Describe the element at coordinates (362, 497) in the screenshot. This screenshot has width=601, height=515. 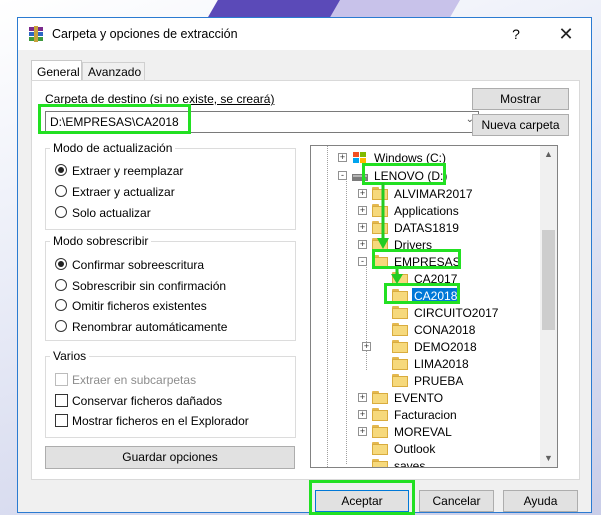
I see `annotation-highlight-accept` at that location.